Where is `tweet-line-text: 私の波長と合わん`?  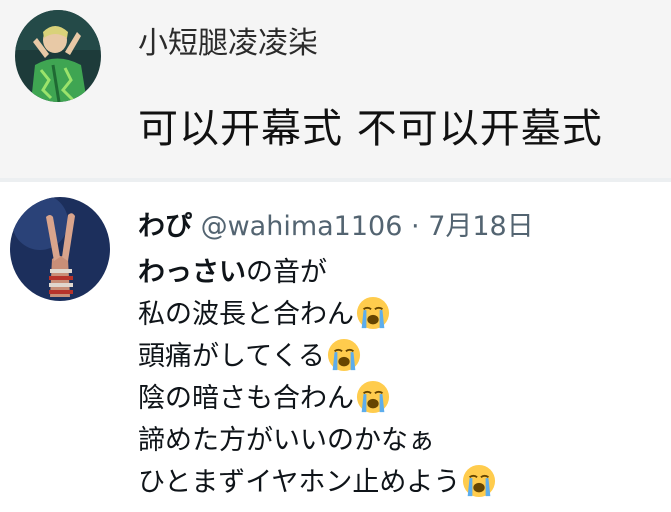 tweet-line-text: 私の波長と合わん is located at coordinates (246, 314).